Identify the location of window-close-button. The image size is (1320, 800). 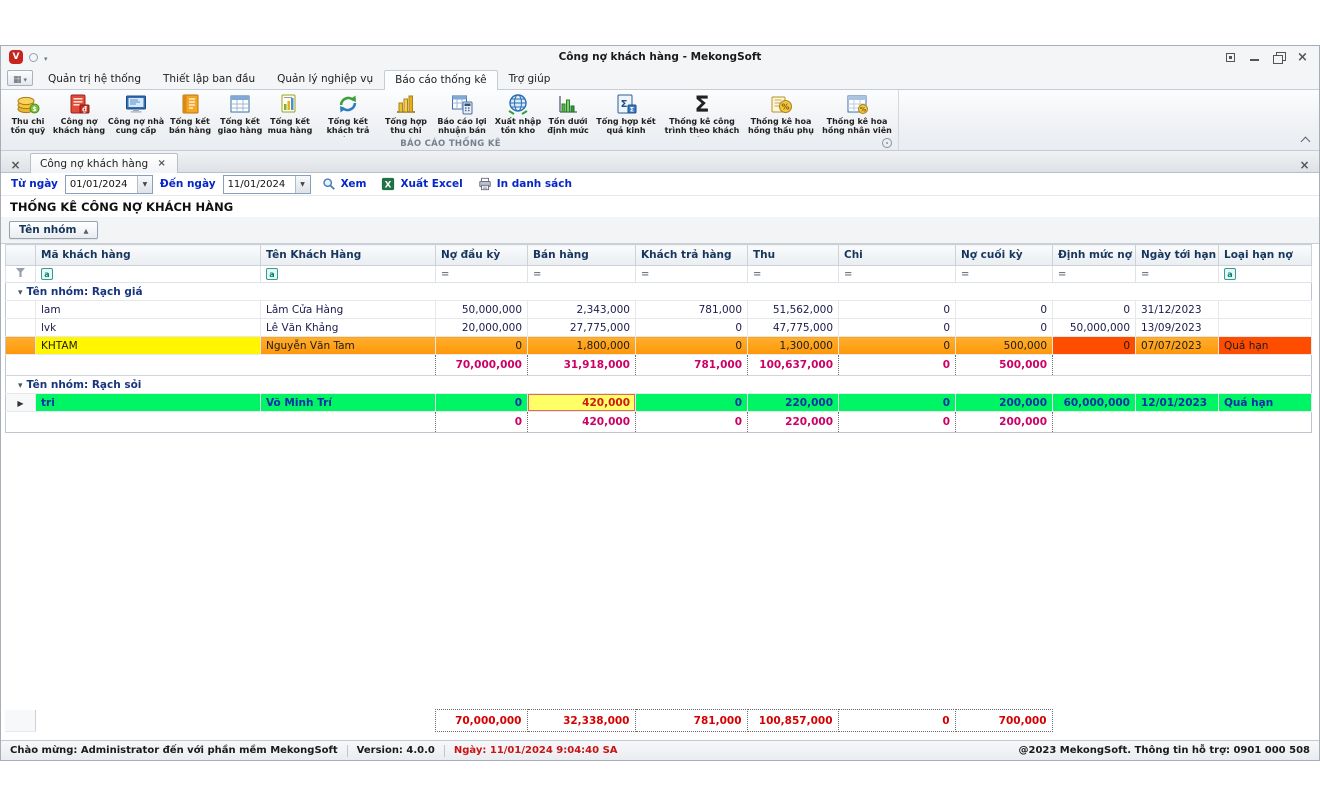
(1302, 57).